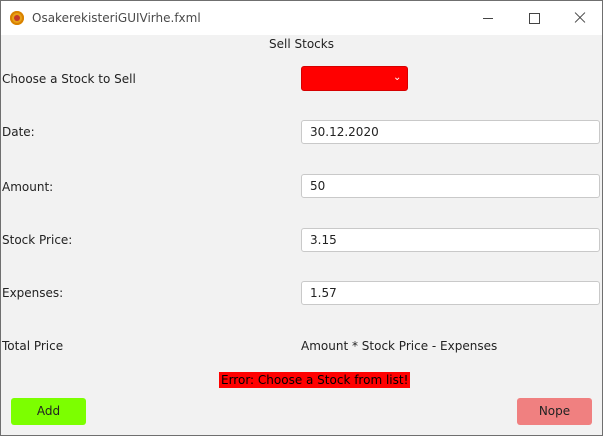  Describe the element at coordinates (48, 411) in the screenshot. I see `add-button: Add` at that location.